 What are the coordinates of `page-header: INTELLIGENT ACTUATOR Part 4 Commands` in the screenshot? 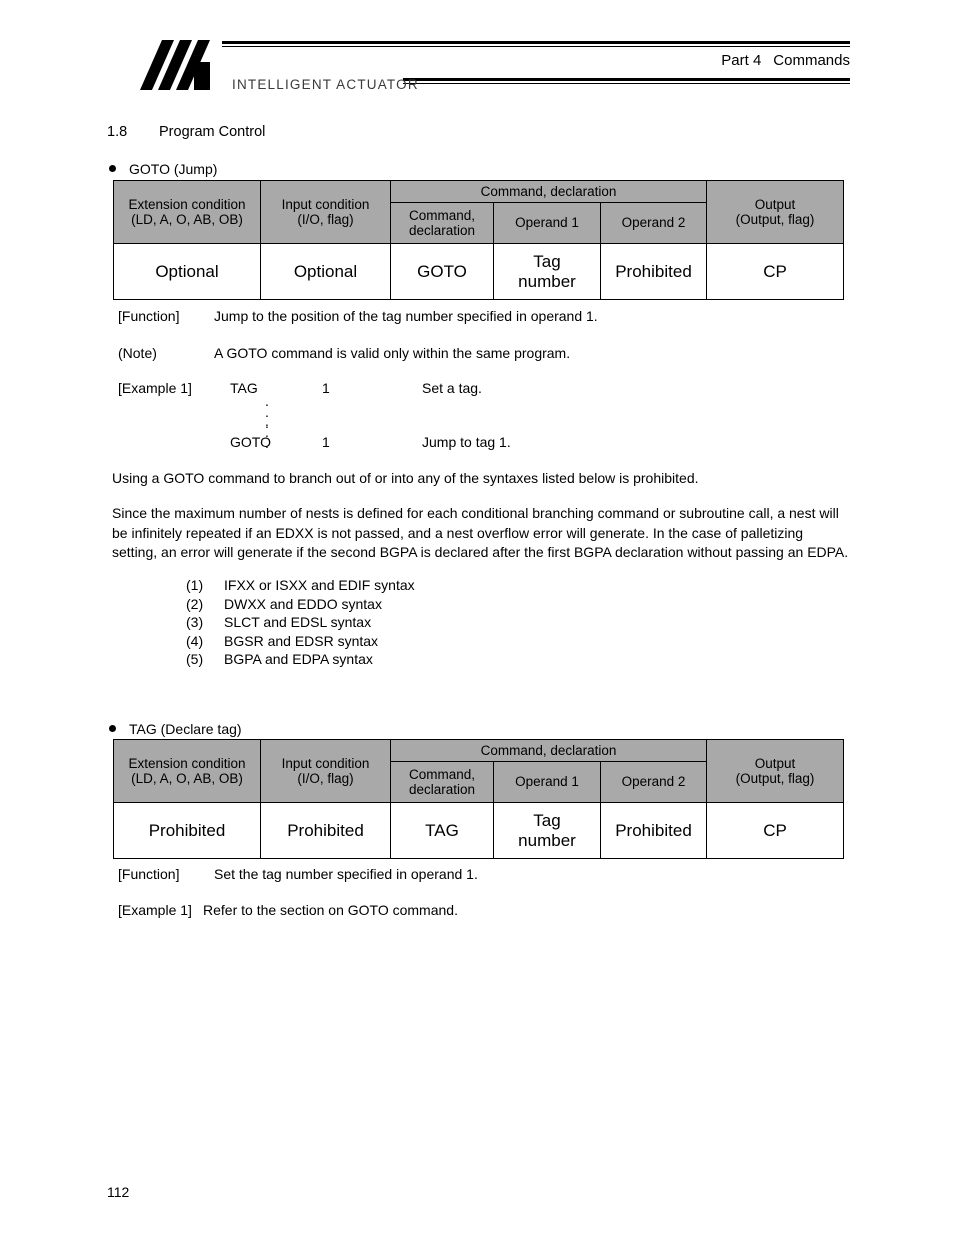 It's located at (477, 54).